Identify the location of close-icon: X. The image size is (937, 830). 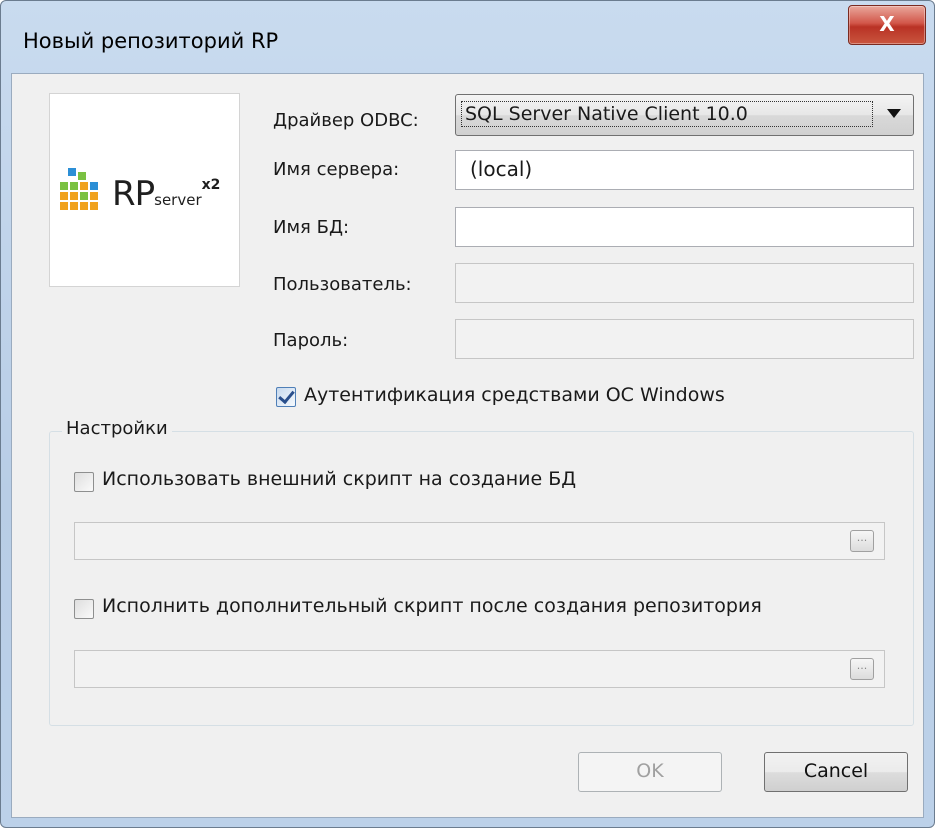
(887, 24).